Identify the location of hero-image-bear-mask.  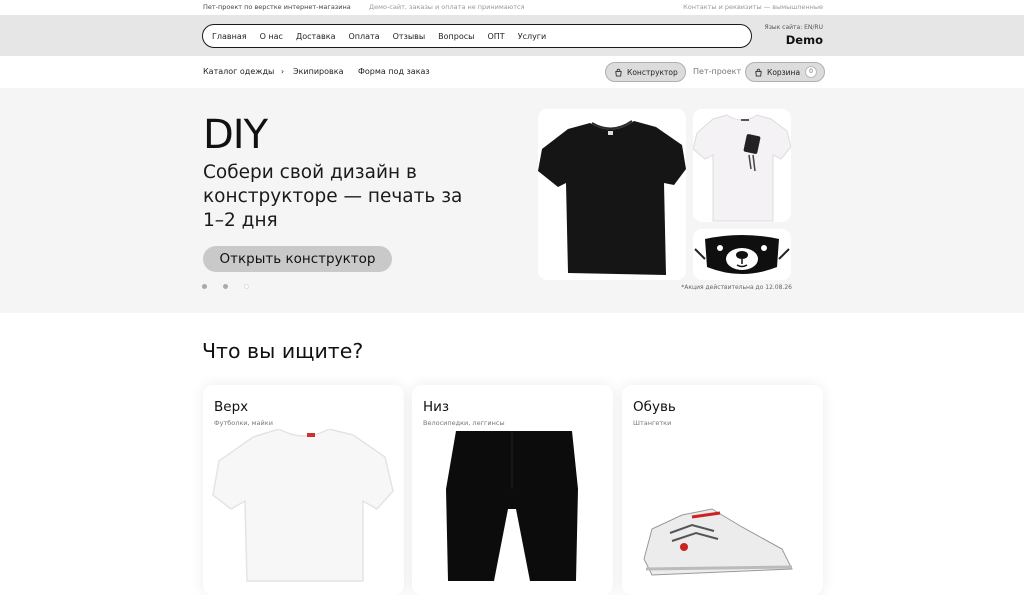
(742, 254).